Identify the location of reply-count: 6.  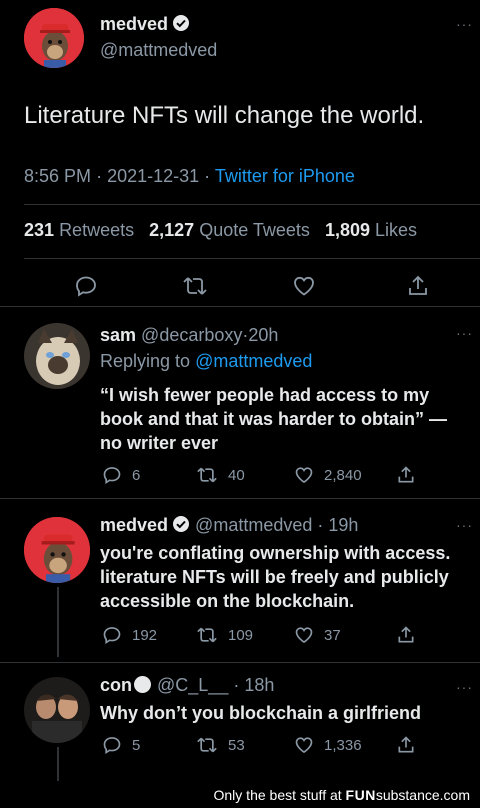
(136, 475).